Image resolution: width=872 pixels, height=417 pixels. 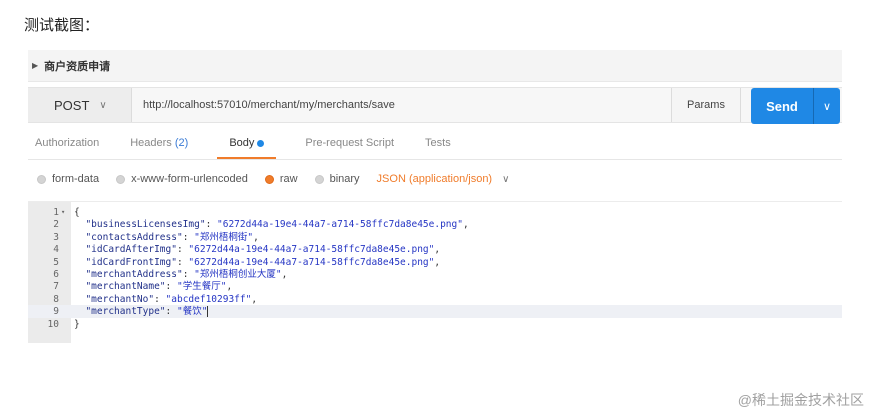 What do you see at coordinates (181, 143) in the screenshot?
I see `headers-count: (2)` at bounding box center [181, 143].